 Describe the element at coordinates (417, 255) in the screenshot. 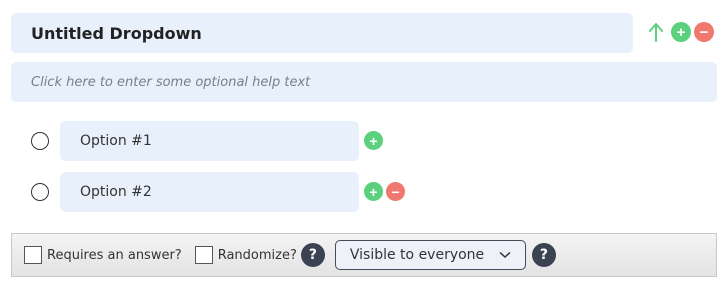

I see `visibility-value: Visible to everyone` at that location.